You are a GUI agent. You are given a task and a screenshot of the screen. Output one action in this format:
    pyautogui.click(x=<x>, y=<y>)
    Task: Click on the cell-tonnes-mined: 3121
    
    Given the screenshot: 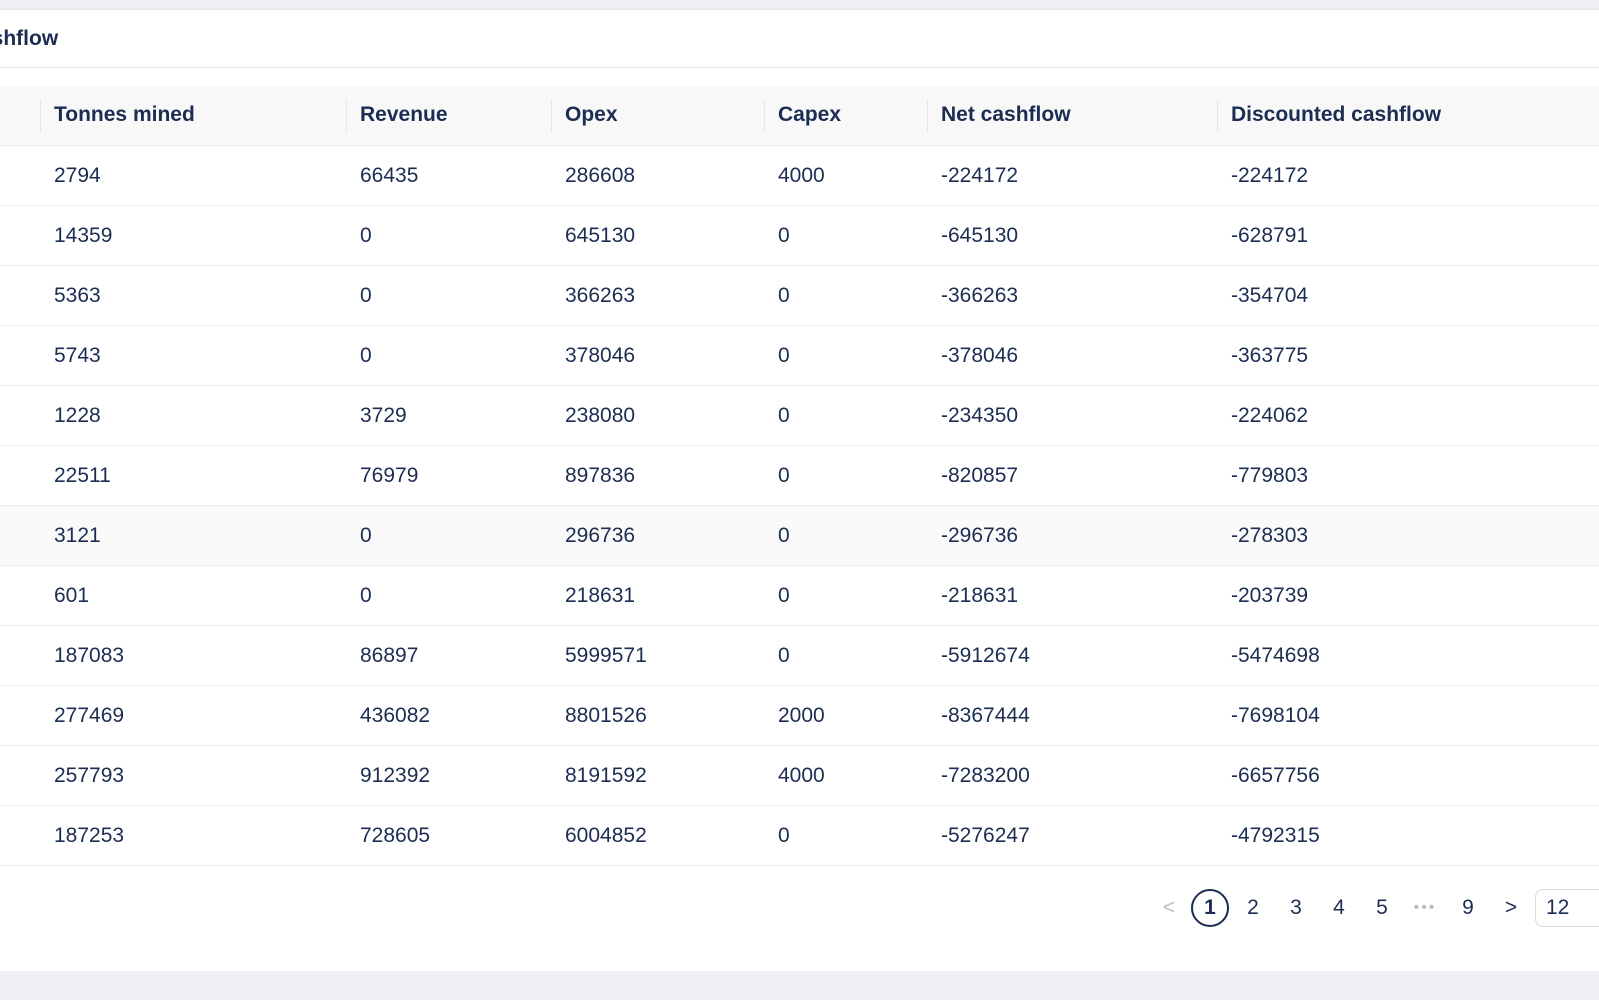 What is the action you would take?
    pyautogui.click(x=77, y=535)
    